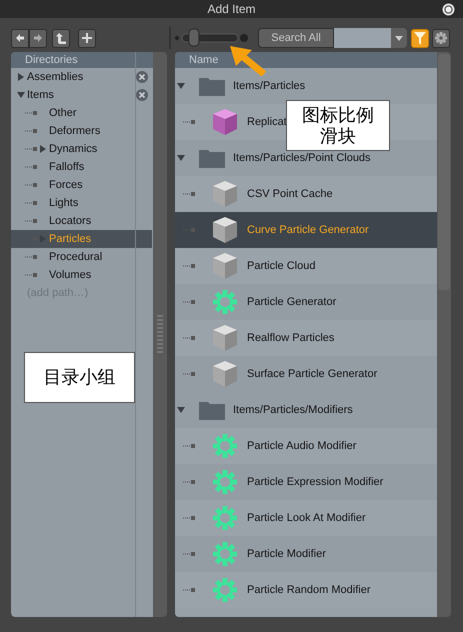 The image size is (463, 632). Describe the element at coordinates (82, 60) in the screenshot. I see `column-header: Directories` at that location.